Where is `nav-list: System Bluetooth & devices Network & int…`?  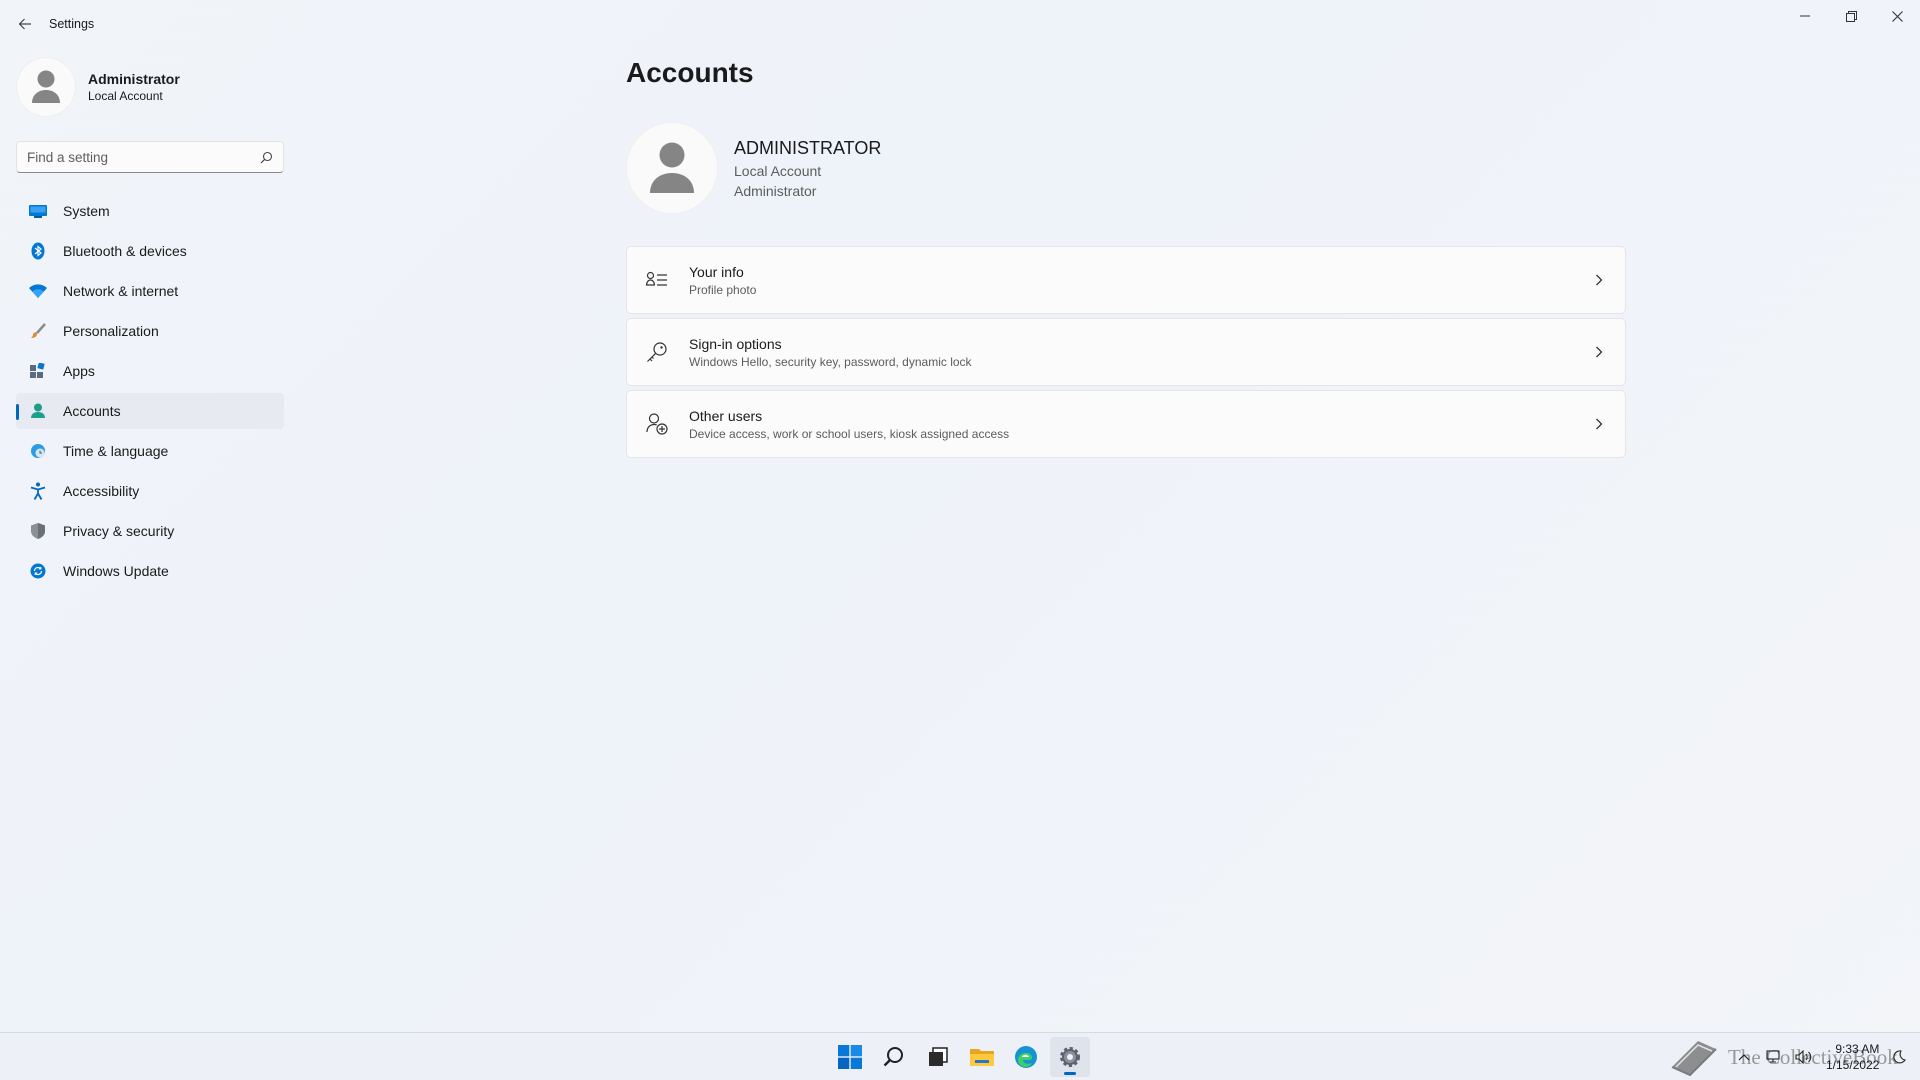
nav-list: System Bluetooth & devices Network & int… is located at coordinates (150, 393).